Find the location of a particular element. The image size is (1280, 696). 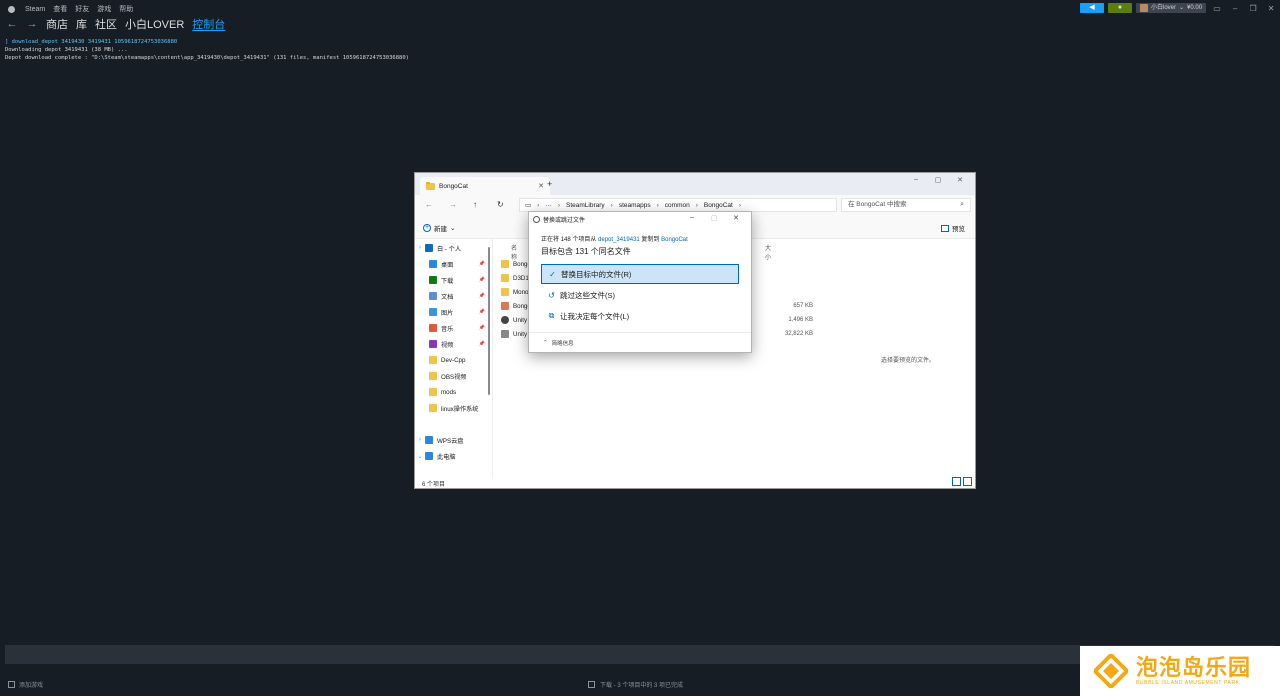

sidebar-item: 视频 📌 is located at coordinates (453, 344).